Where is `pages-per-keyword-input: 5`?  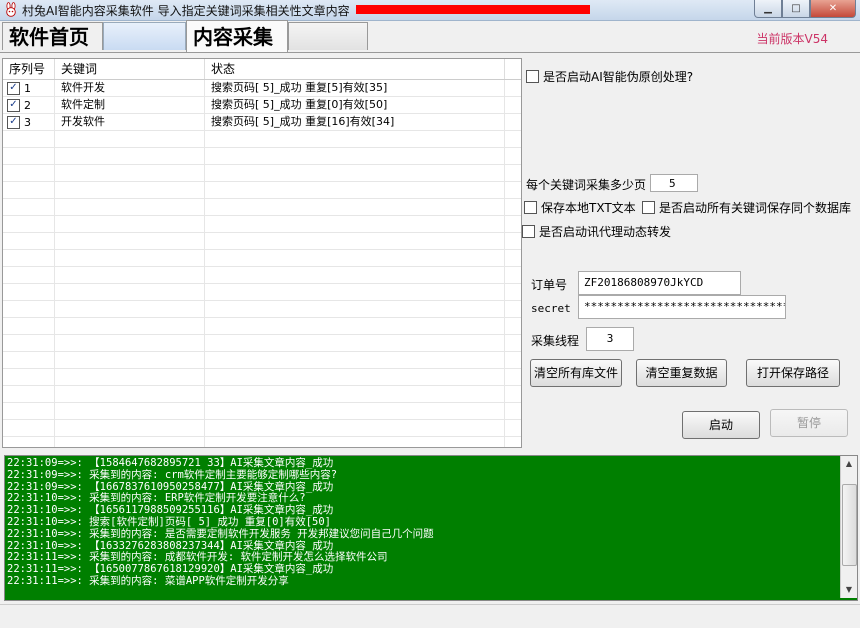
pages-per-keyword-input: 5 is located at coordinates (674, 183).